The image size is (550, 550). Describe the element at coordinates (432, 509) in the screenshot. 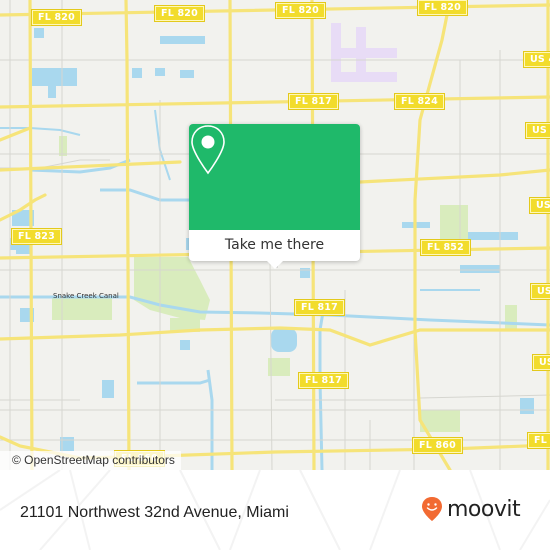

I see `moovit-logo-icon` at that location.